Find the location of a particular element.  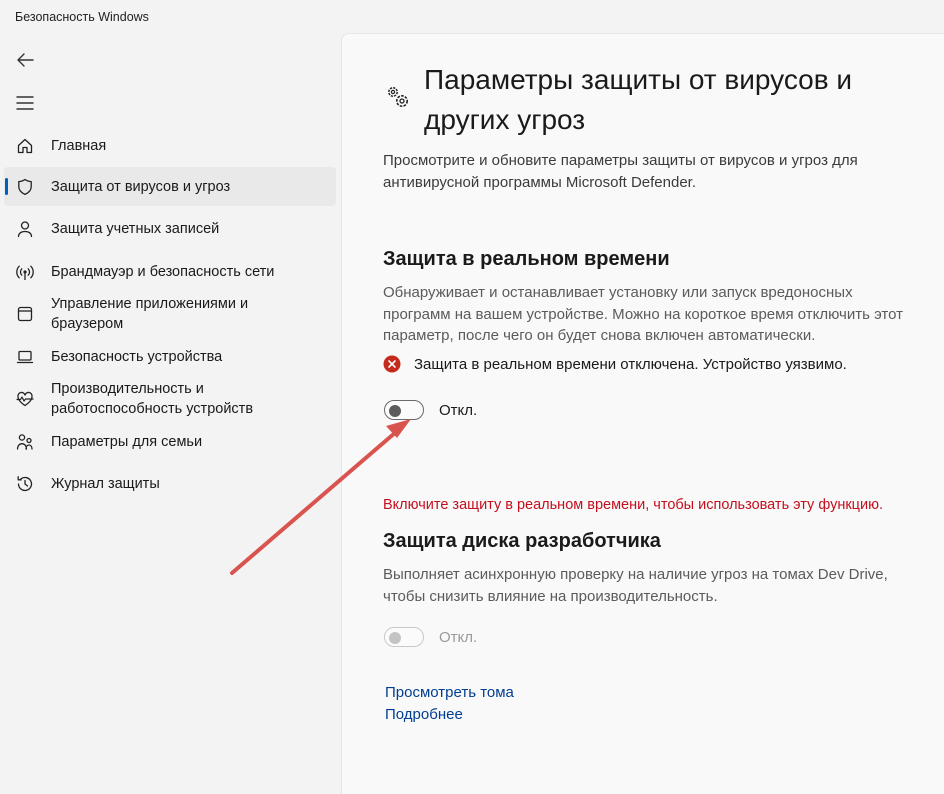

gears-icon is located at coordinates (398, 97).